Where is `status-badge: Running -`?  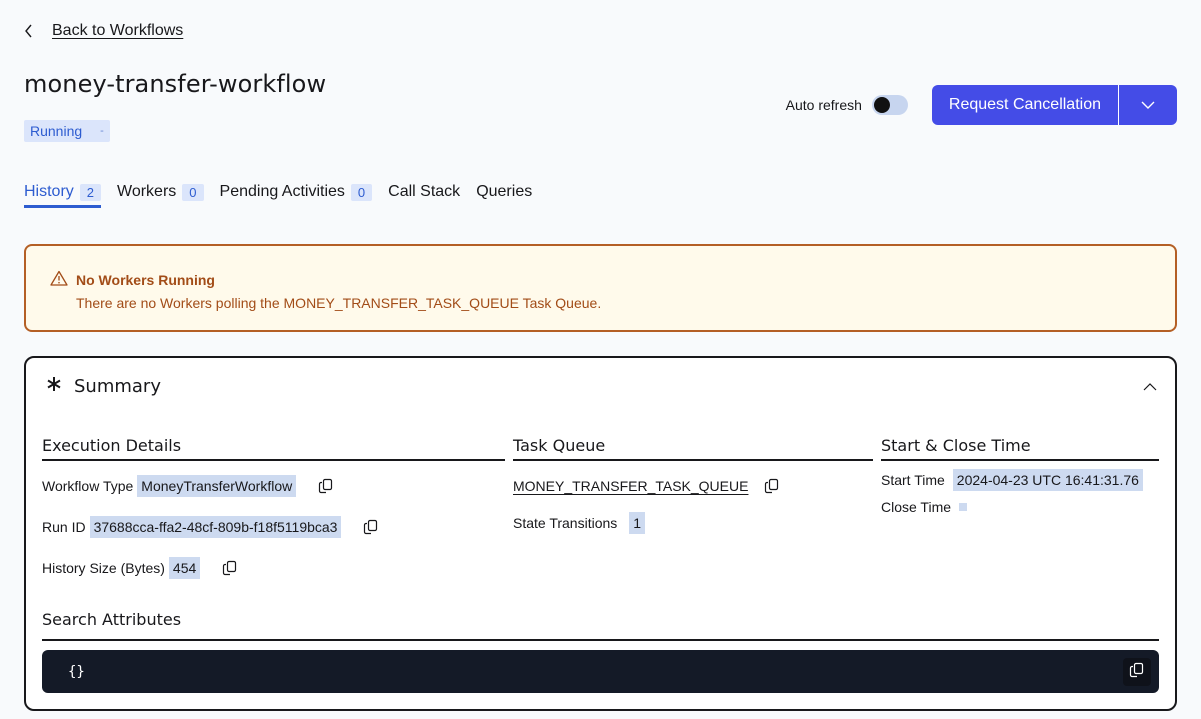 status-badge: Running - is located at coordinates (67, 131).